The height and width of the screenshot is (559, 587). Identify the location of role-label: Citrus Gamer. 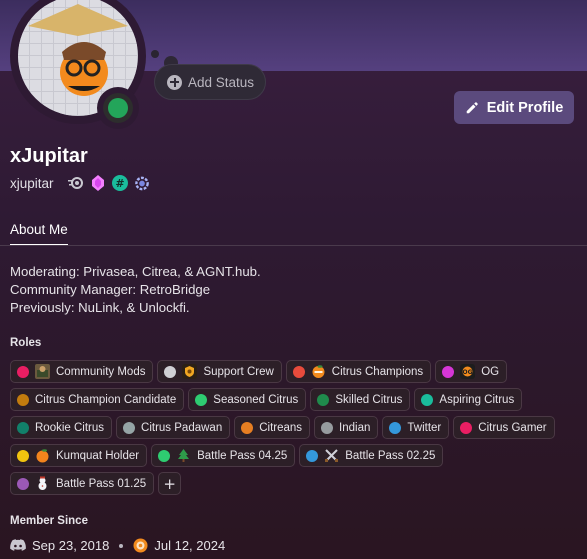
(512, 427).